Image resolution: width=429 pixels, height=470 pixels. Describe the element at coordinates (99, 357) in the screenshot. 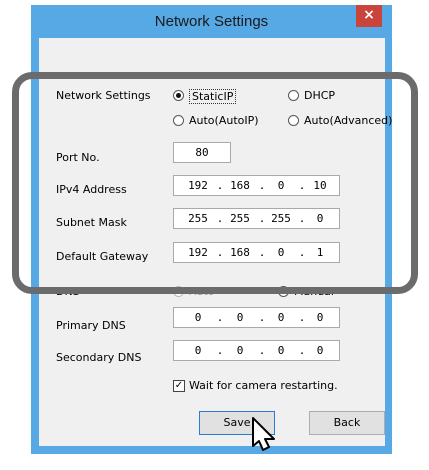

I see `secondary-dns-label: Secondary DNS` at that location.